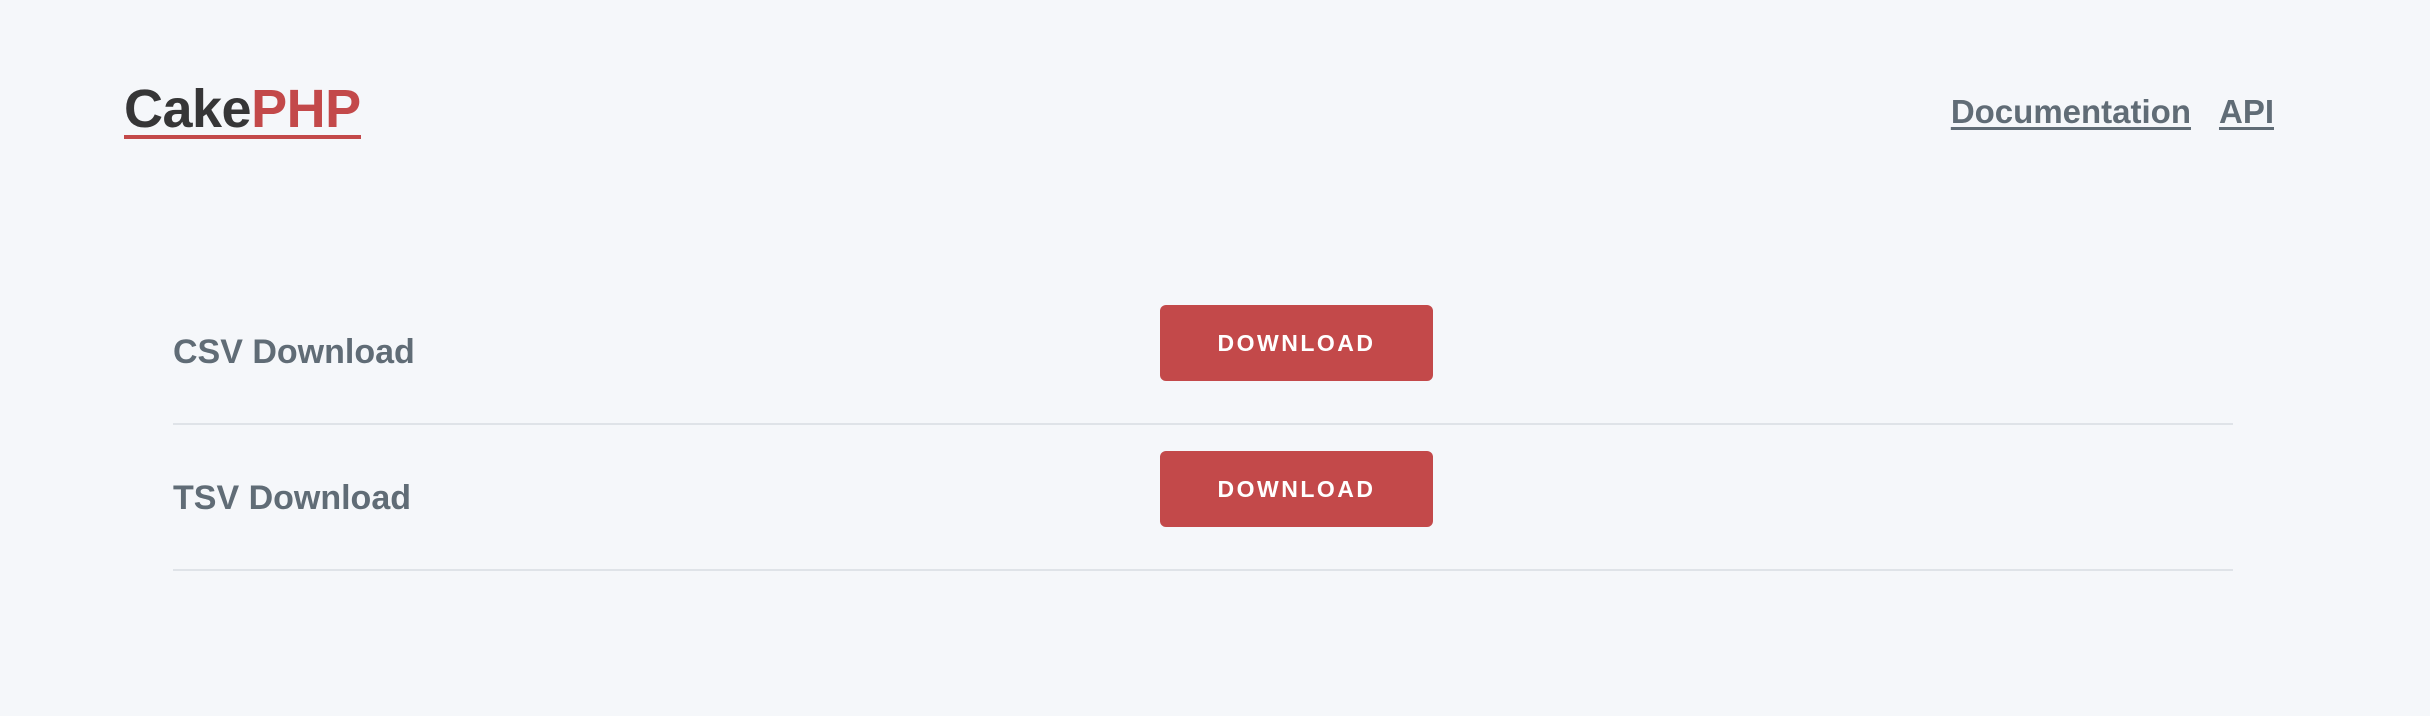  What do you see at coordinates (2071, 112) in the screenshot?
I see `nav-link-documentation: Documentation` at bounding box center [2071, 112].